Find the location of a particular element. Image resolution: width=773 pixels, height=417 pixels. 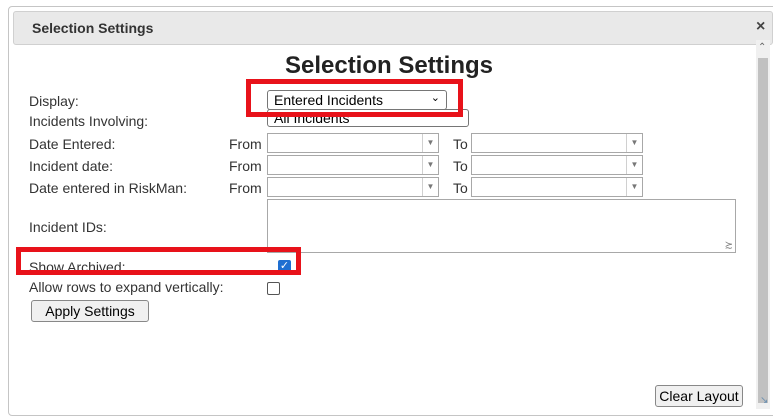

date-riskman-to-label: To is located at coordinates (460, 188).